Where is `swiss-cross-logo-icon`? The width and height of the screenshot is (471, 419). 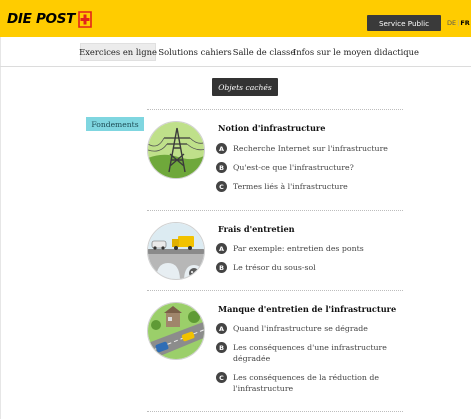 swiss-cross-logo-icon is located at coordinates (85, 19).